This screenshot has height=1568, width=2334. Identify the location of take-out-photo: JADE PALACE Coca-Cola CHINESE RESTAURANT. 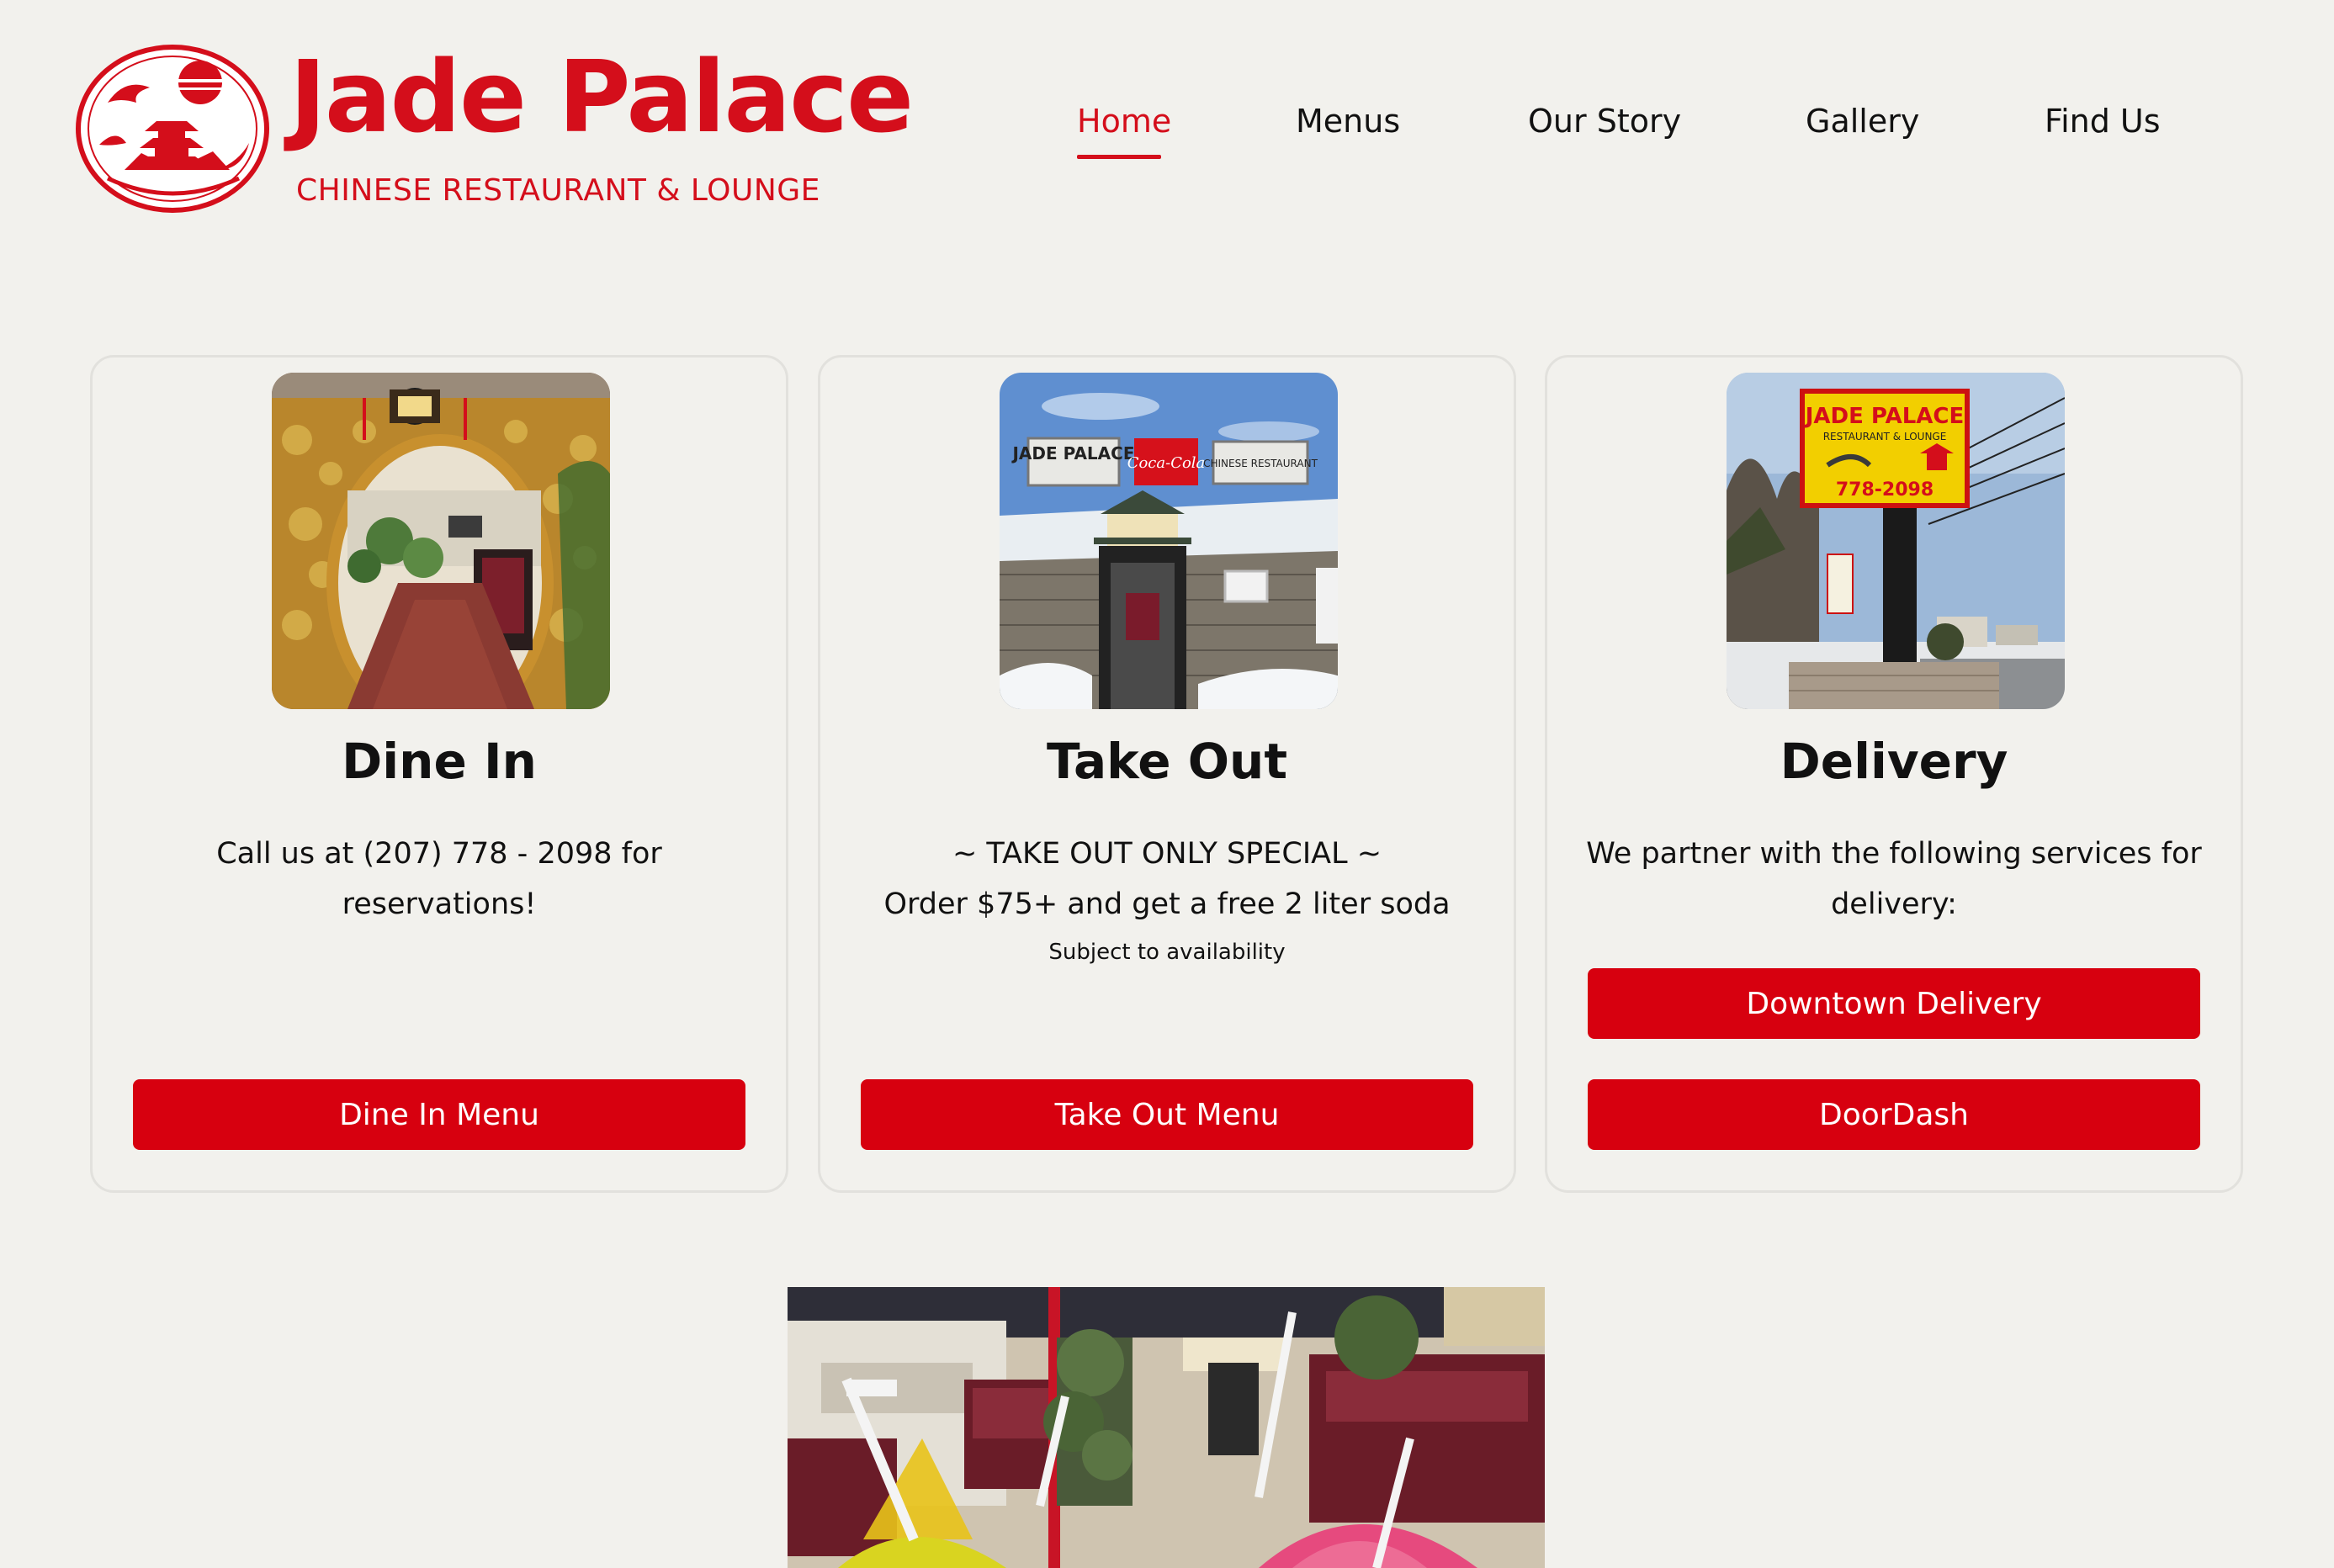
(1169, 541).